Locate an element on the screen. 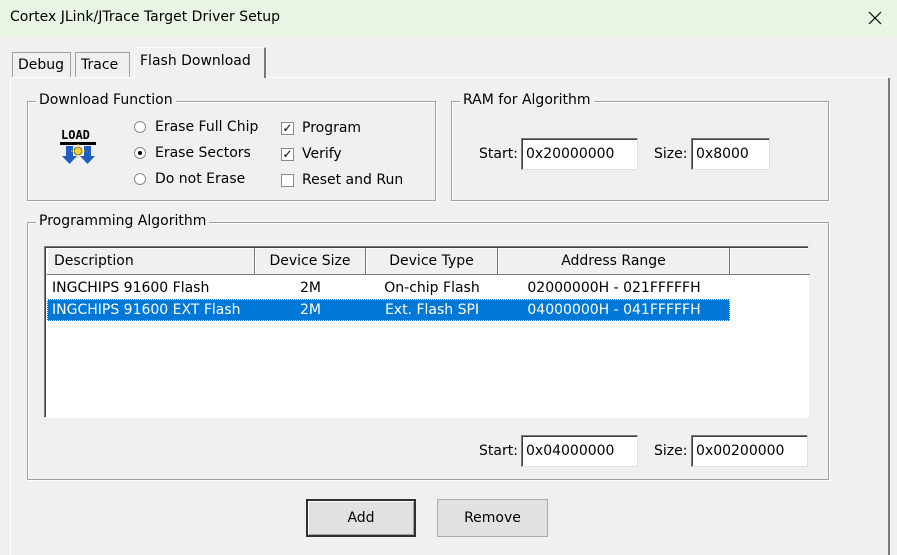 Image resolution: width=897 pixels, height=555 pixels. checkbox-reset-and-run: Reset and Run is located at coordinates (342, 180).